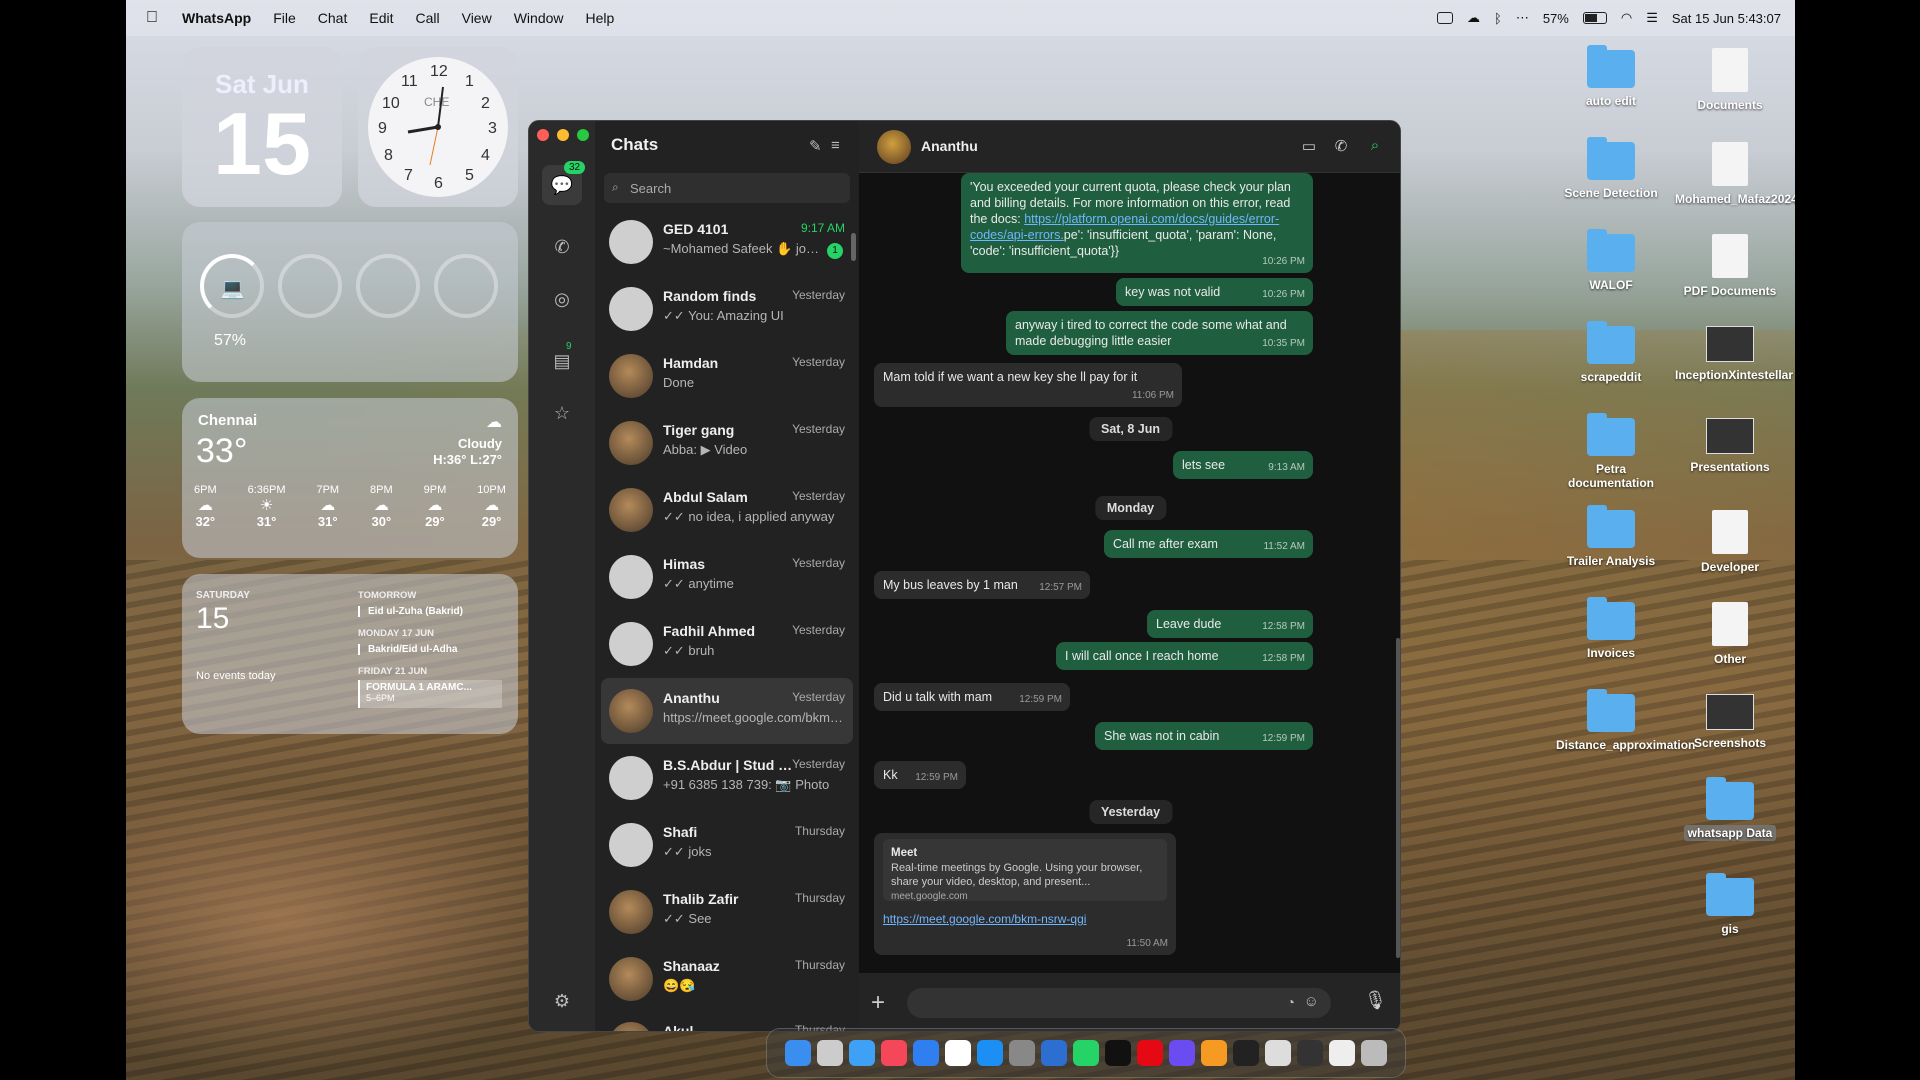  I want to click on cal-event-tomorrow: Eid ul-Zuha (Bakrid), so click(410, 611).